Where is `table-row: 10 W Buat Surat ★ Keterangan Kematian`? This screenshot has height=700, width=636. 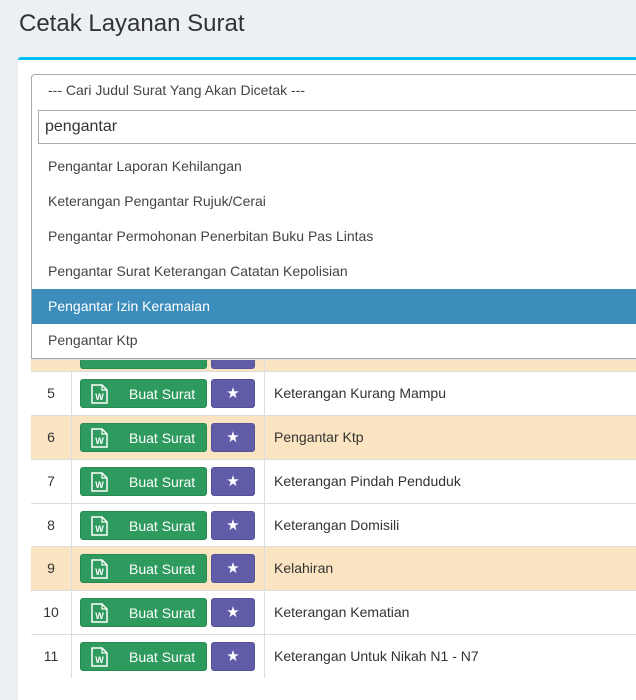
table-row: 10 W Buat Surat ★ Keterangan Kematian is located at coordinates (333, 612).